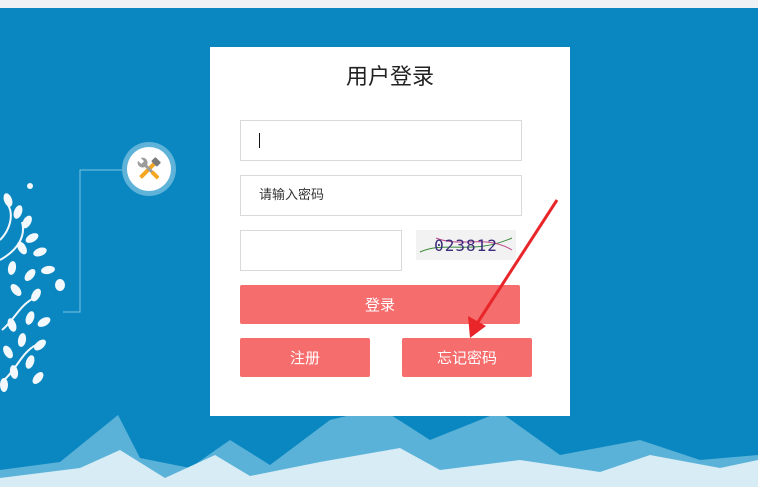 The image size is (758, 487). I want to click on forgot-password-button: 忘记密码, so click(467, 357).